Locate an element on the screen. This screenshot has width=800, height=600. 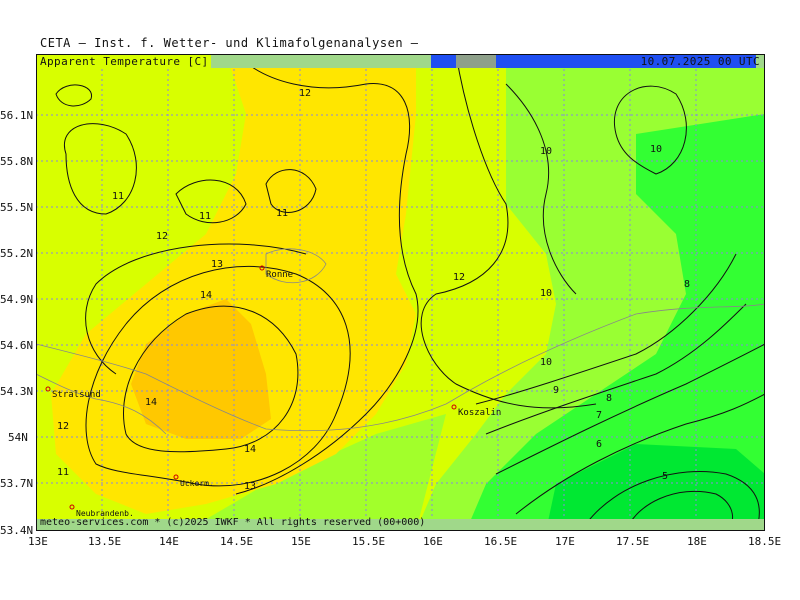
city-label-stralsund: Stralsund is located at coordinates (76, 395).